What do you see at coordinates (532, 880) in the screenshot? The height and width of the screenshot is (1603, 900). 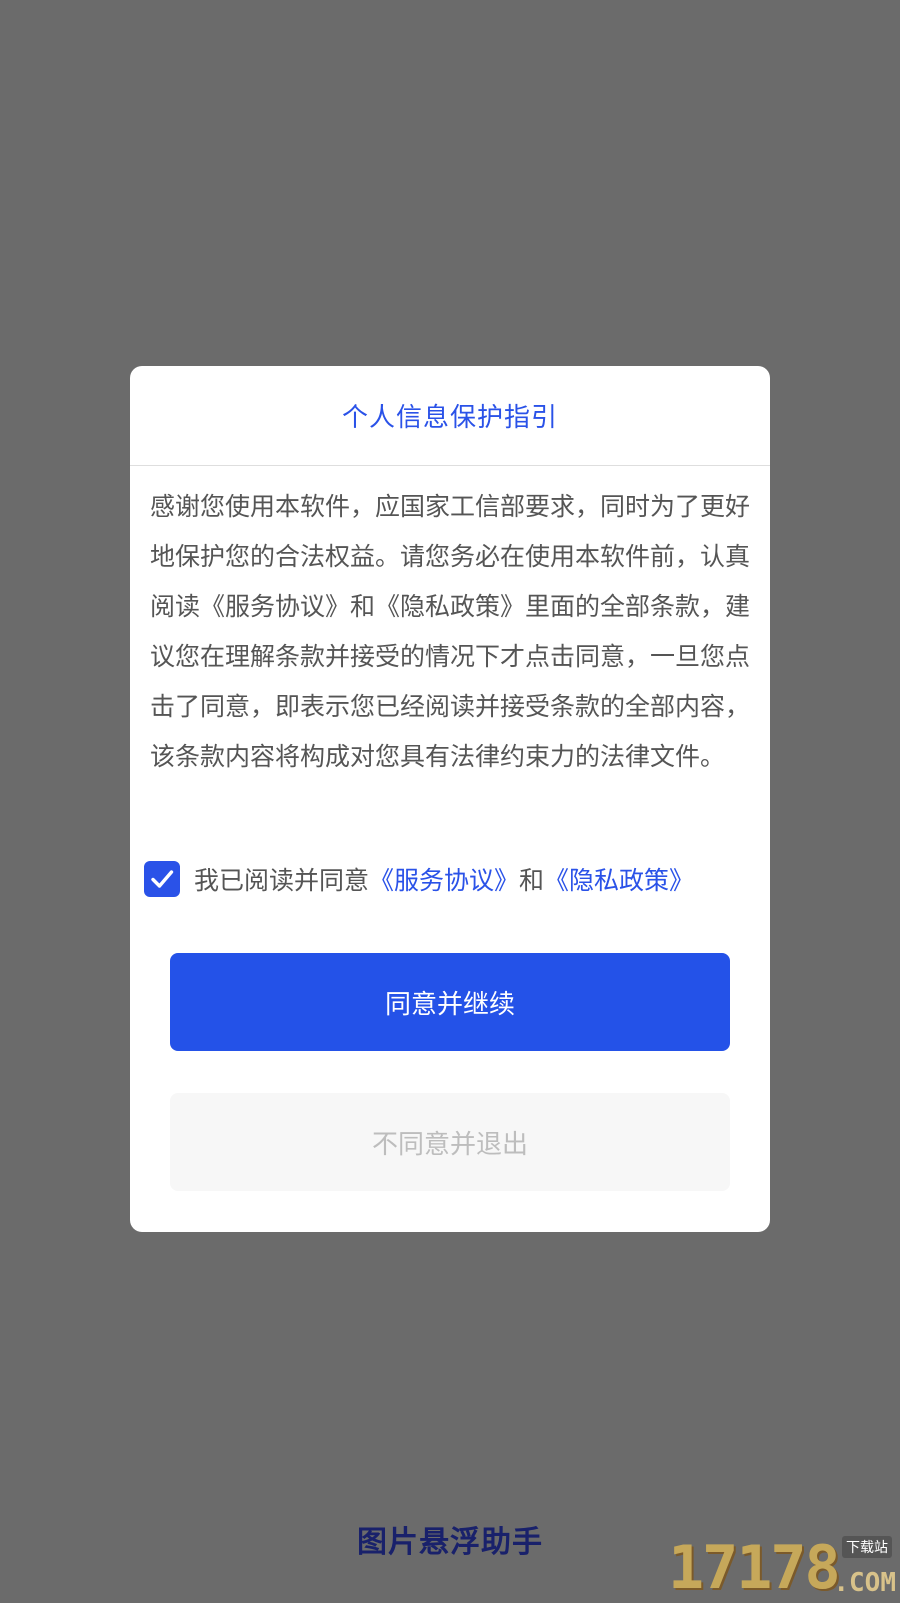 I see `agreement-conjunction: 和` at bounding box center [532, 880].